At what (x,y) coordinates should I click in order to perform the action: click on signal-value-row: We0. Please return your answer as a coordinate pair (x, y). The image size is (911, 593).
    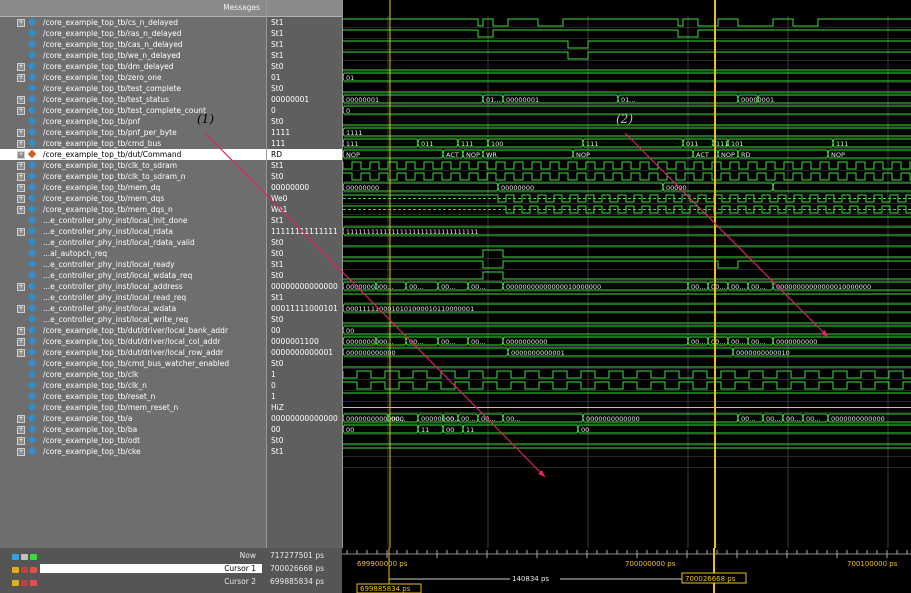
    Looking at the image, I should click on (305, 198).